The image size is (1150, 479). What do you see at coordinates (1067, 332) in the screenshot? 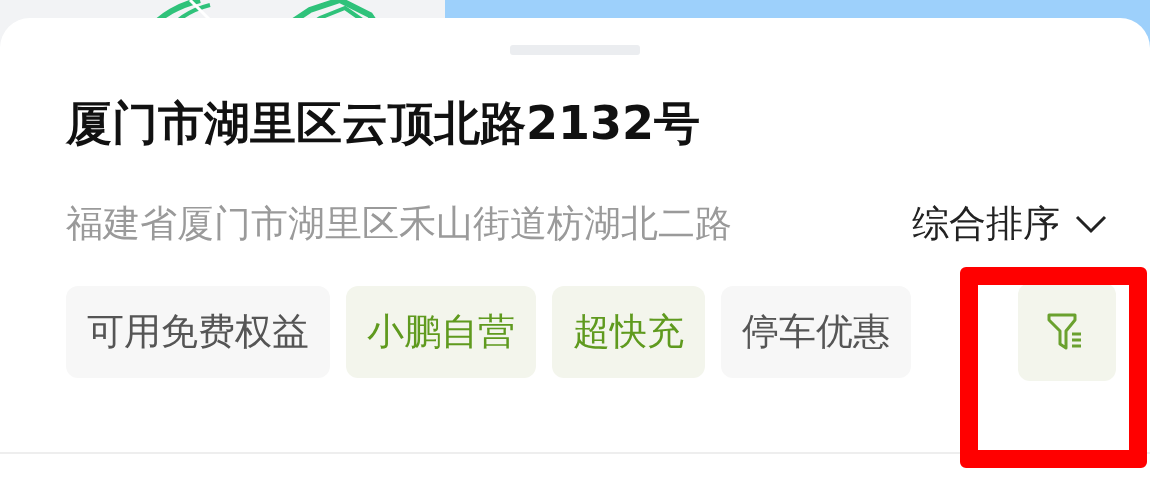
I see `filter-button` at bounding box center [1067, 332].